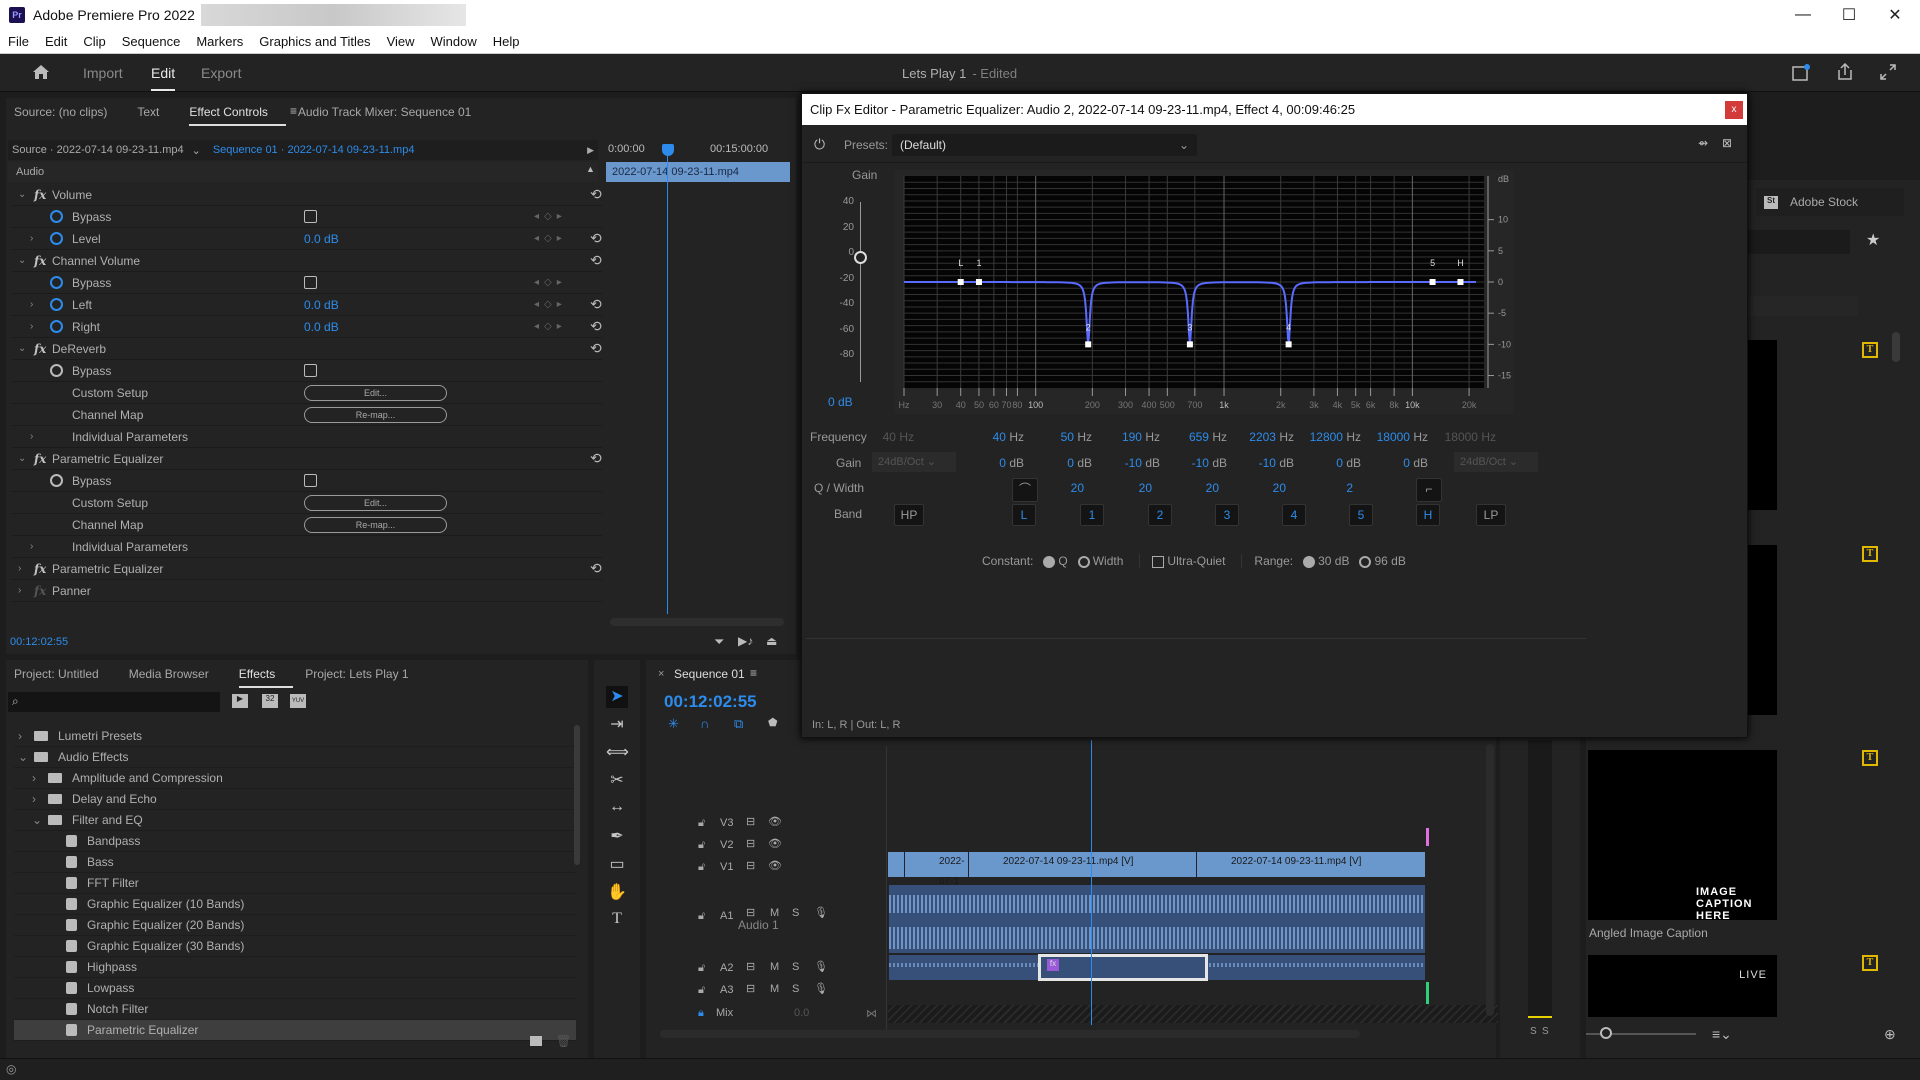 This screenshot has width=1920, height=1080. What do you see at coordinates (1382, 561) in the screenshot?
I see `range-96db-radio: 96 dB` at bounding box center [1382, 561].